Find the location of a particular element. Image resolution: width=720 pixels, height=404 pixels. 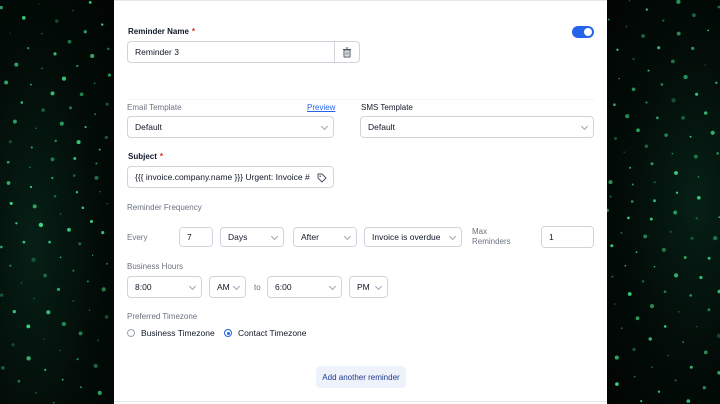

tag-icon is located at coordinates (322, 178).